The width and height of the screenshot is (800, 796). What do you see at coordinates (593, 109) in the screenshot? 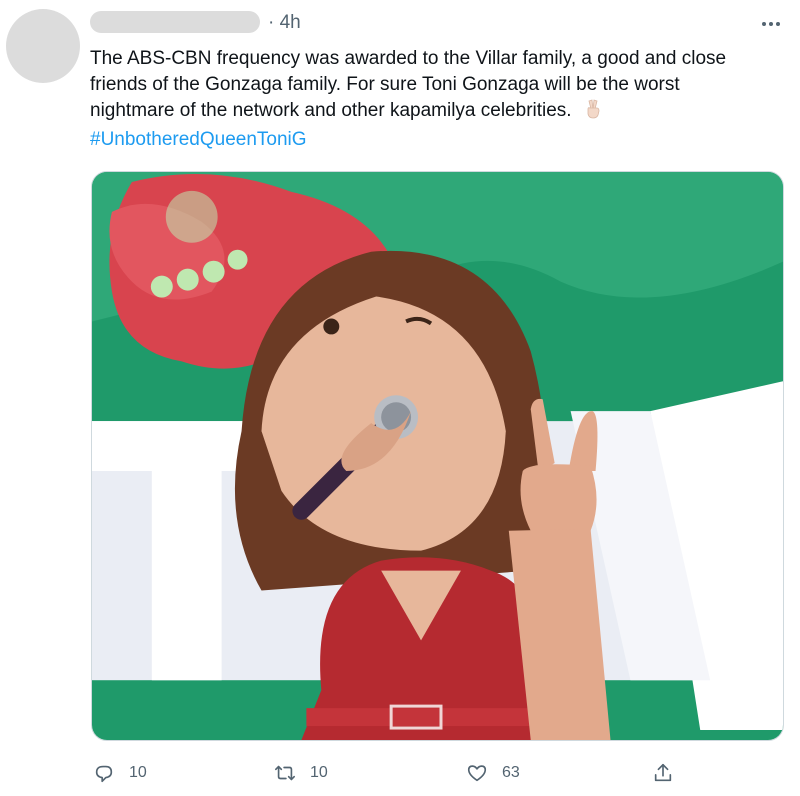
I see `victory-hand-emoji` at bounding box center [593, 109].